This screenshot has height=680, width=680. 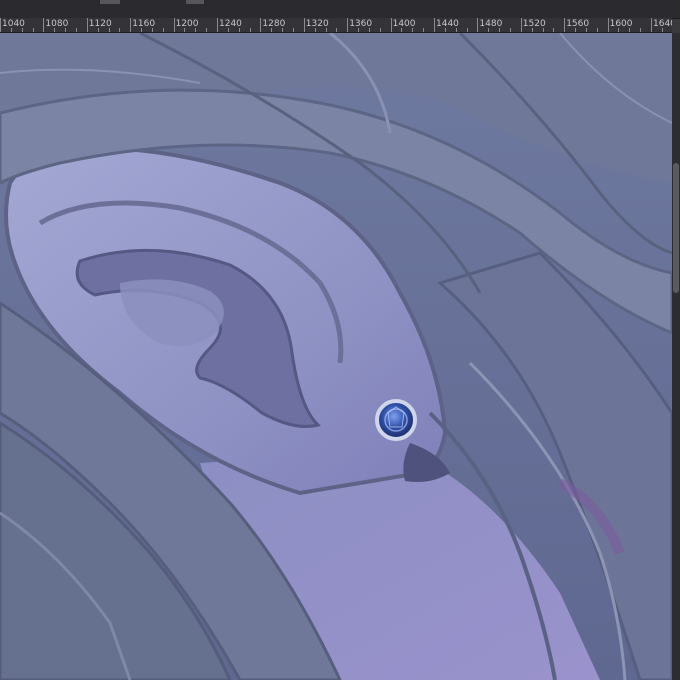 What do you see at coordinates (676, 356) in the screenshot?
I see `vertical-scrollbar` at bounding box center [676, 356].